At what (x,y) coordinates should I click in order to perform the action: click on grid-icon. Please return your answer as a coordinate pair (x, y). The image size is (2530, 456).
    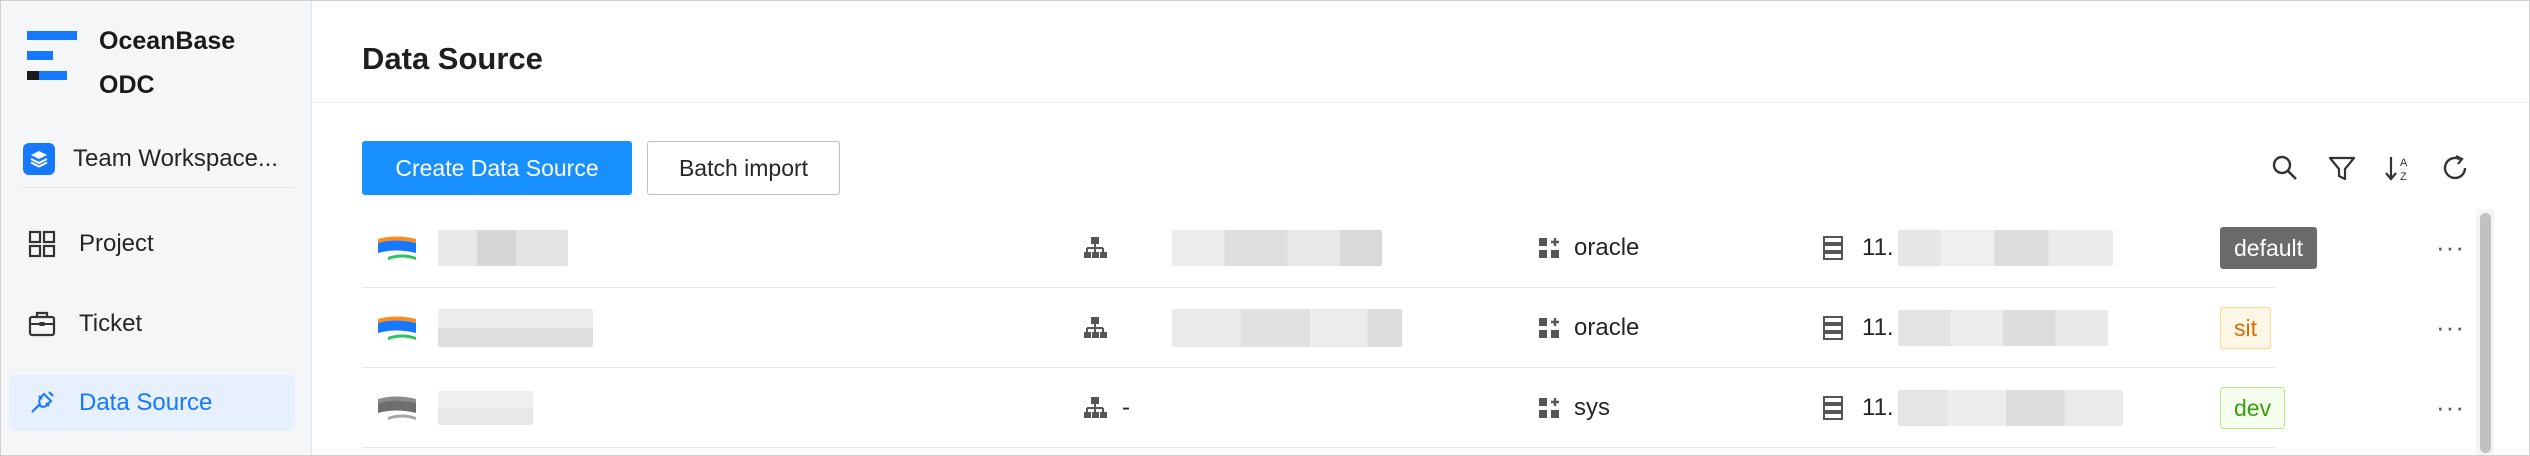
    Looking at the image, I should click on (42, 244).